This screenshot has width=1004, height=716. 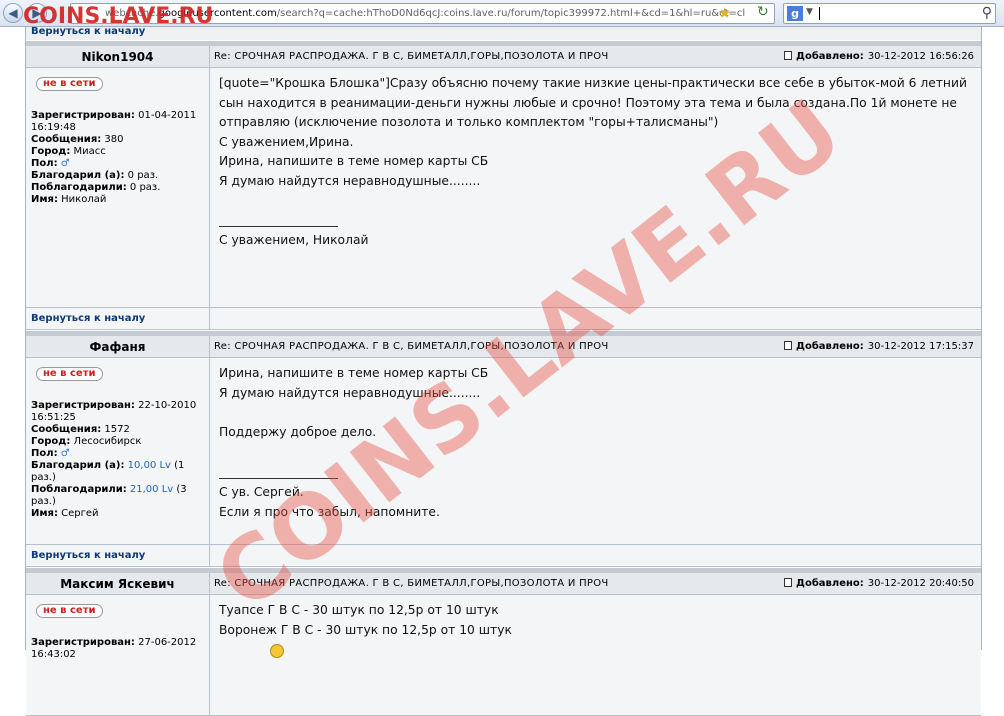 I want to click on post-author: Nikon1904, so click(x=118, y=56).